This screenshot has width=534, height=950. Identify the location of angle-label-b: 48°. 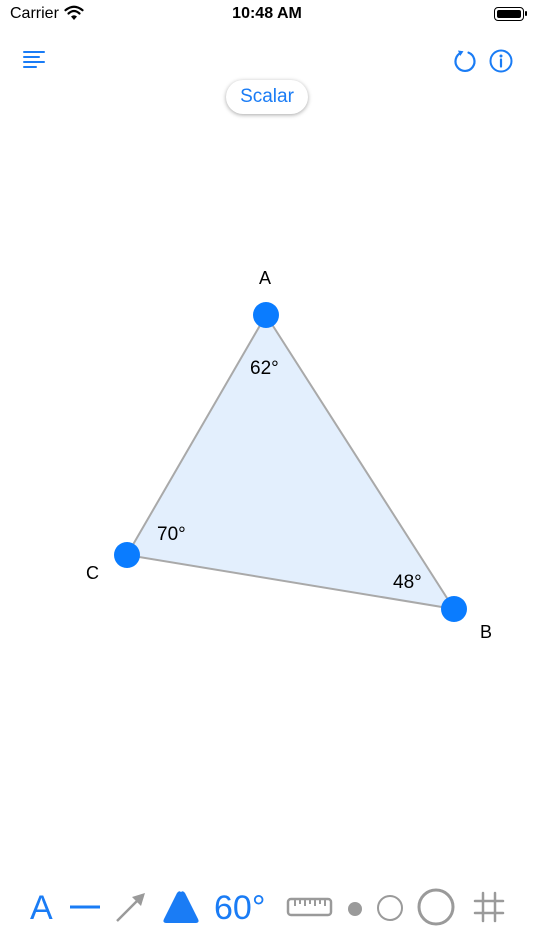
(407, 582).